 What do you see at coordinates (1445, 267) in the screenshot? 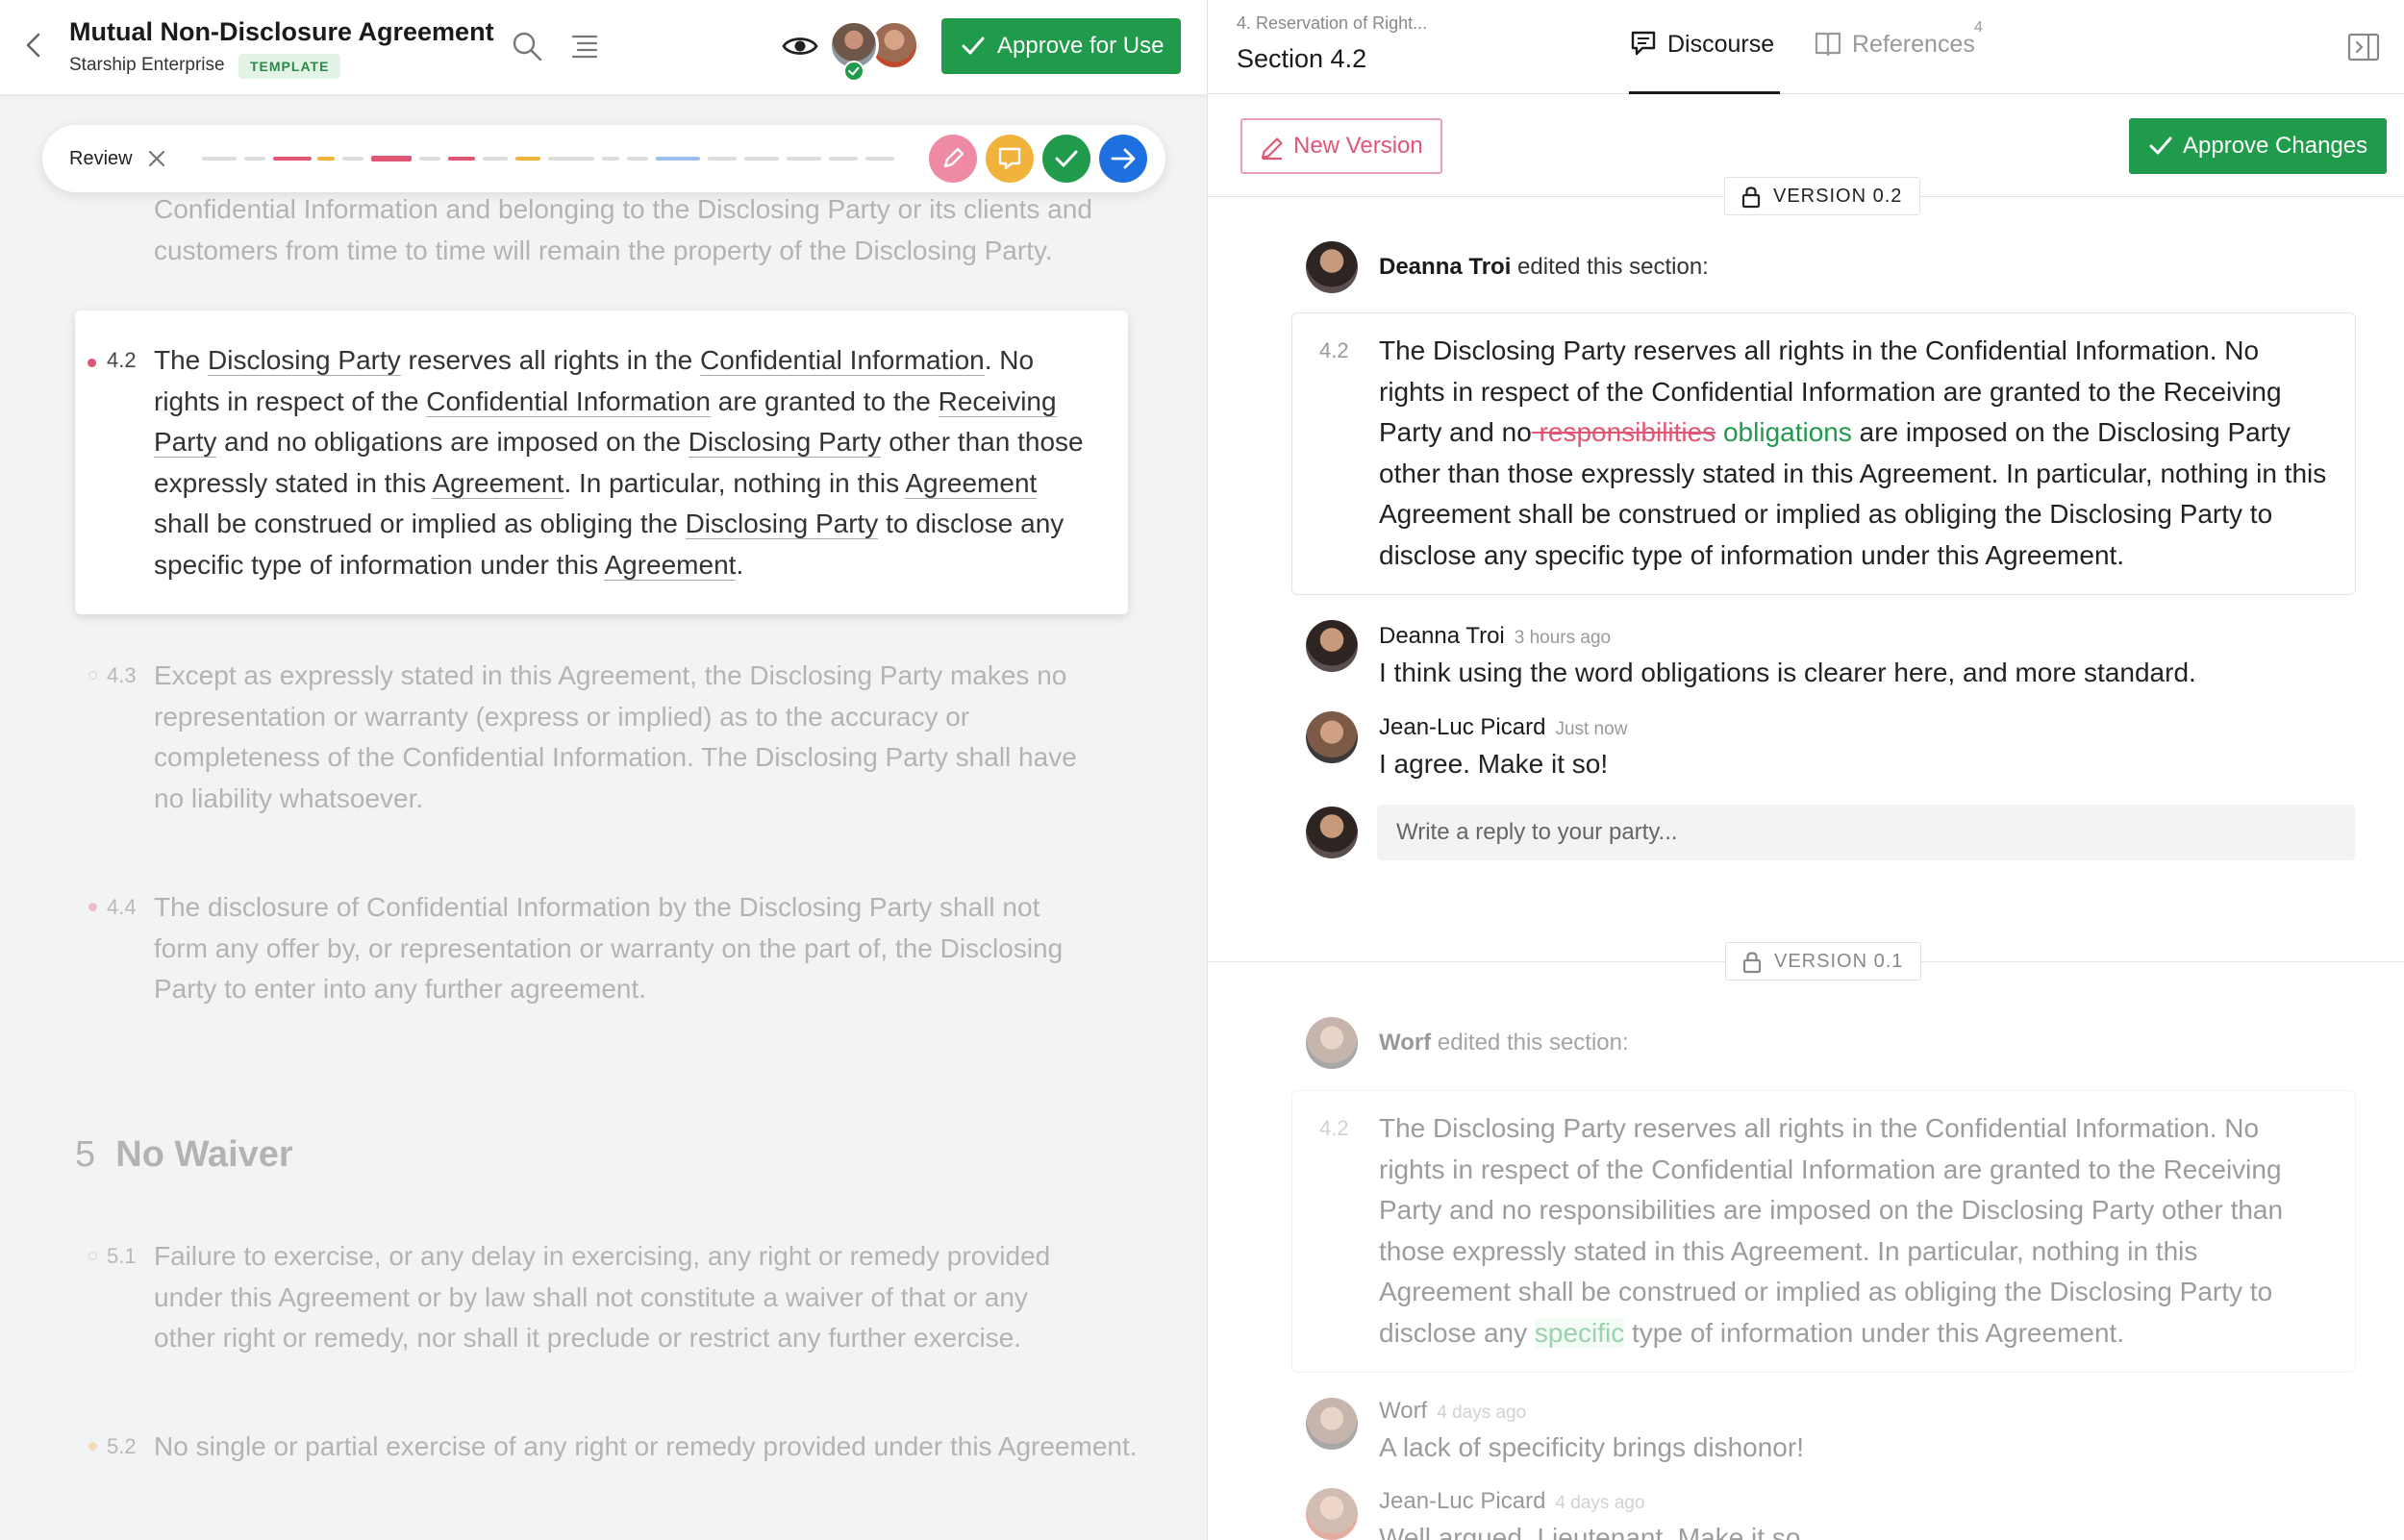
I see `editor-name: Deanna Troi` at bounding box center [1445, 267].